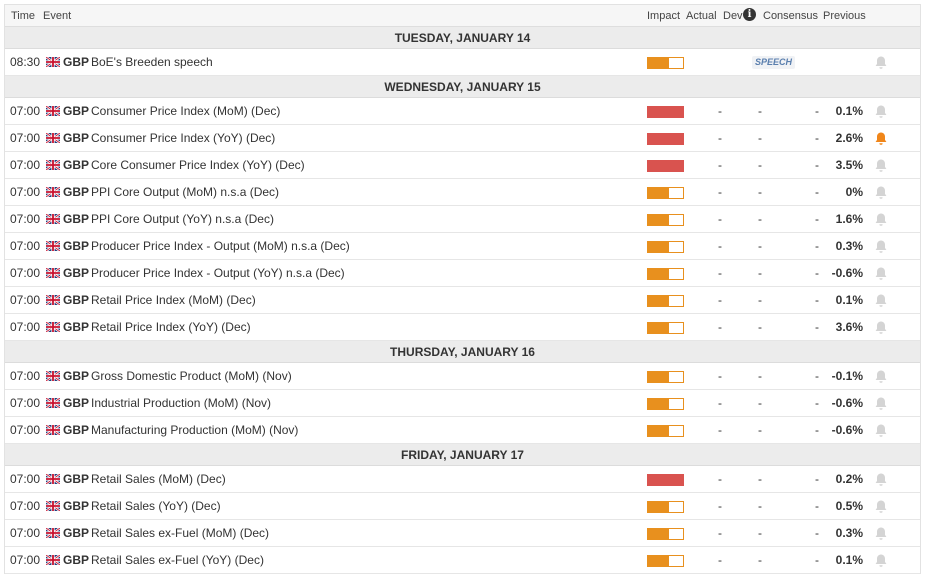  I want to click on event-row: 08:30 GBP BoE's Breeden speech SPEECH, so click(462, 62).